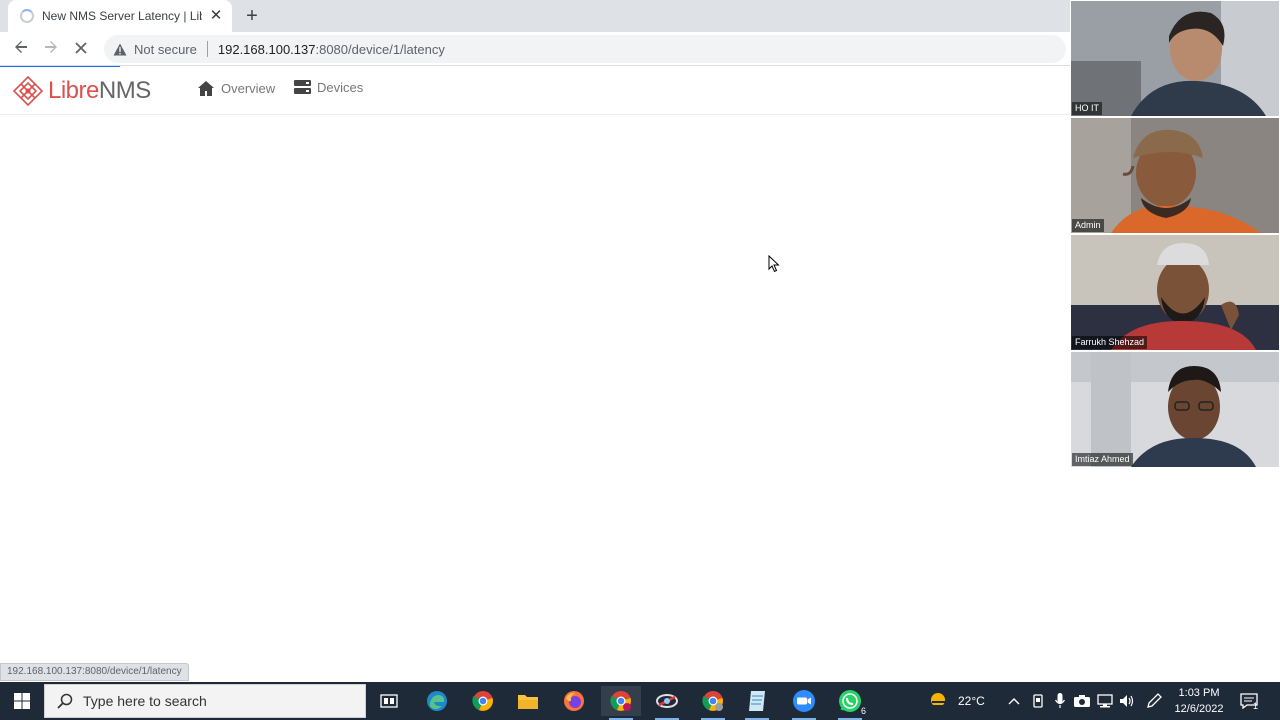 The width and height of the screenshot is (1280, 720). I want to click on network-tool-icon, so click(667, 701).